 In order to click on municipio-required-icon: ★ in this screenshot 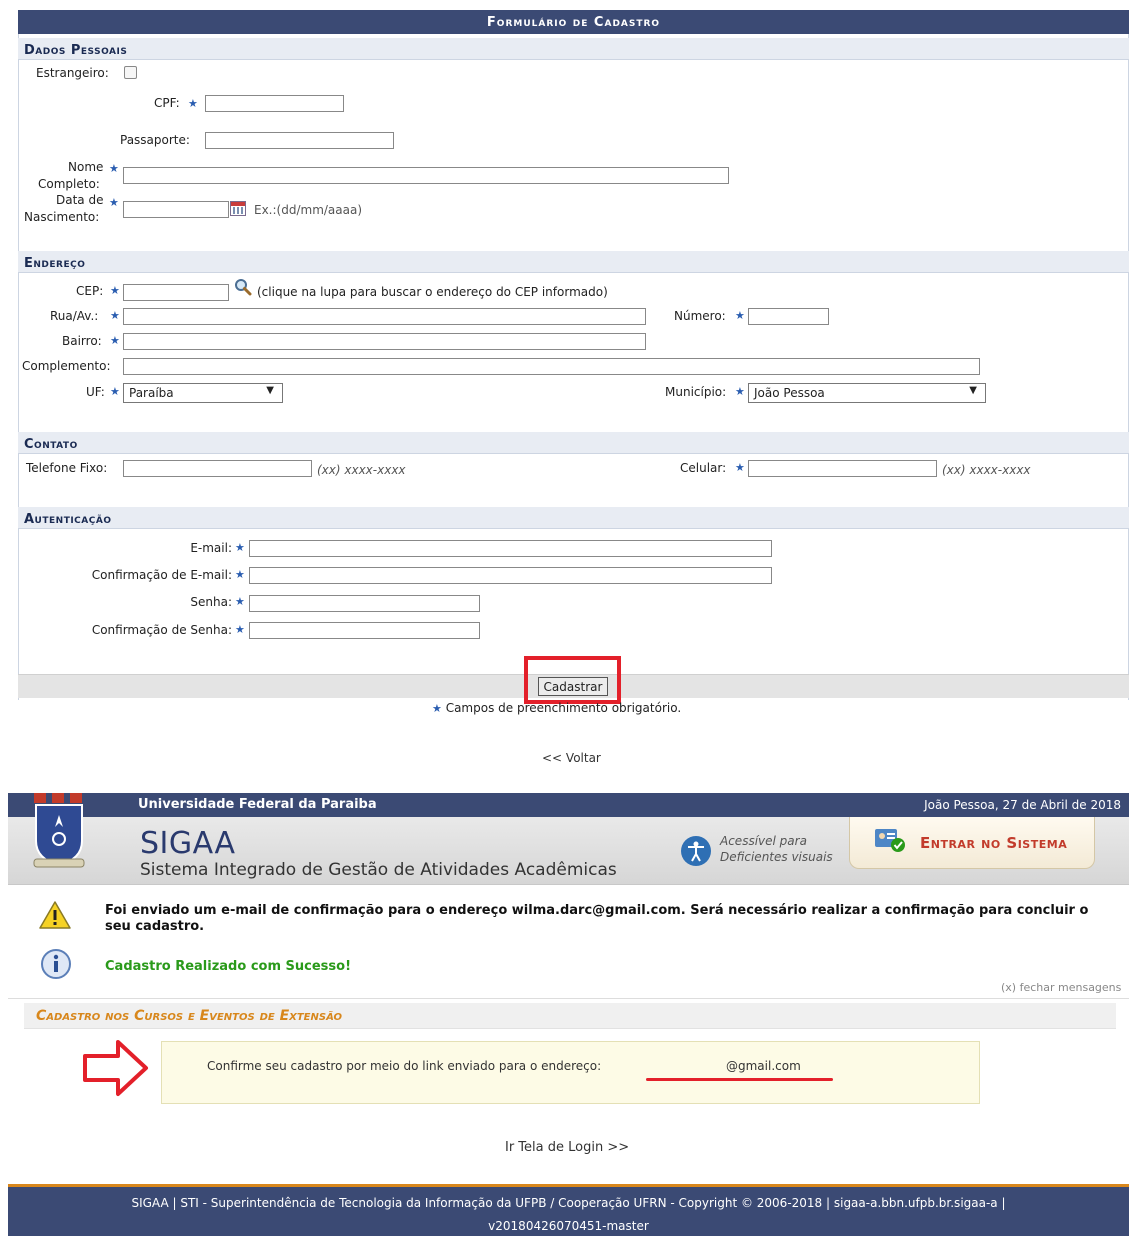, I will do `click(740, 391)`.